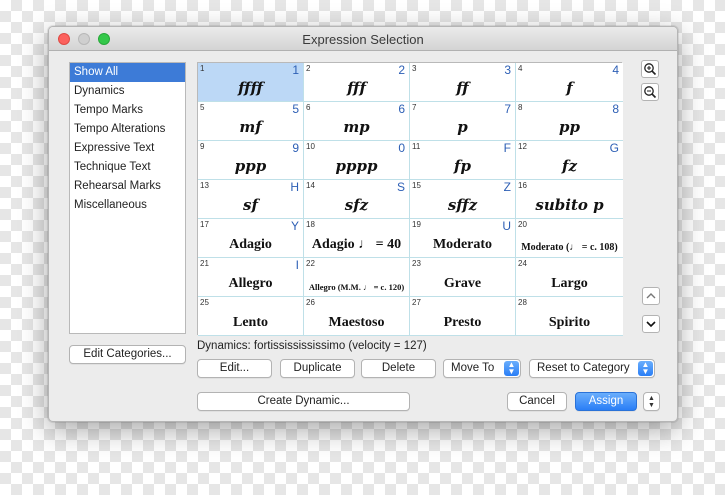 The image size is (725, 495). I want to click on expression-label: Spirito, so click(569, 322).